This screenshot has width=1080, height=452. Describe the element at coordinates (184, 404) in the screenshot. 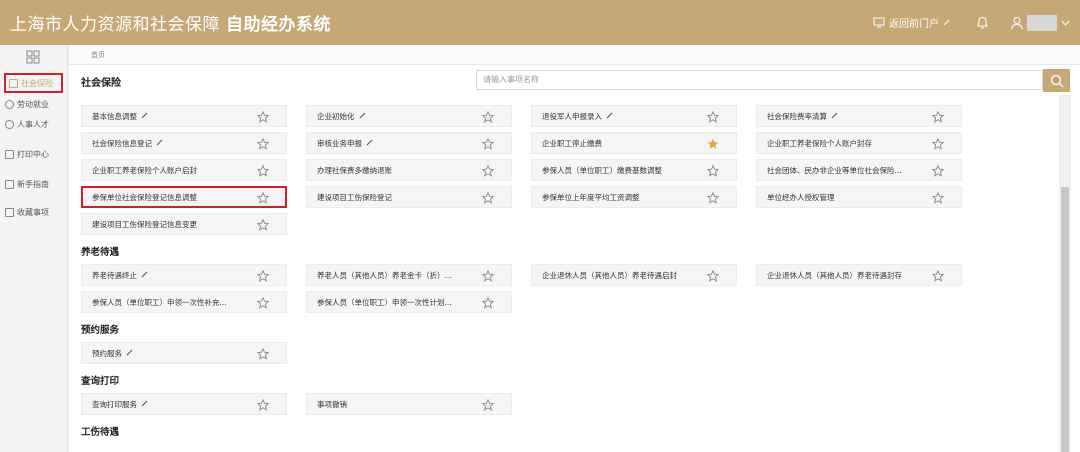

I see `service-item: 查询打印服务` at that location.